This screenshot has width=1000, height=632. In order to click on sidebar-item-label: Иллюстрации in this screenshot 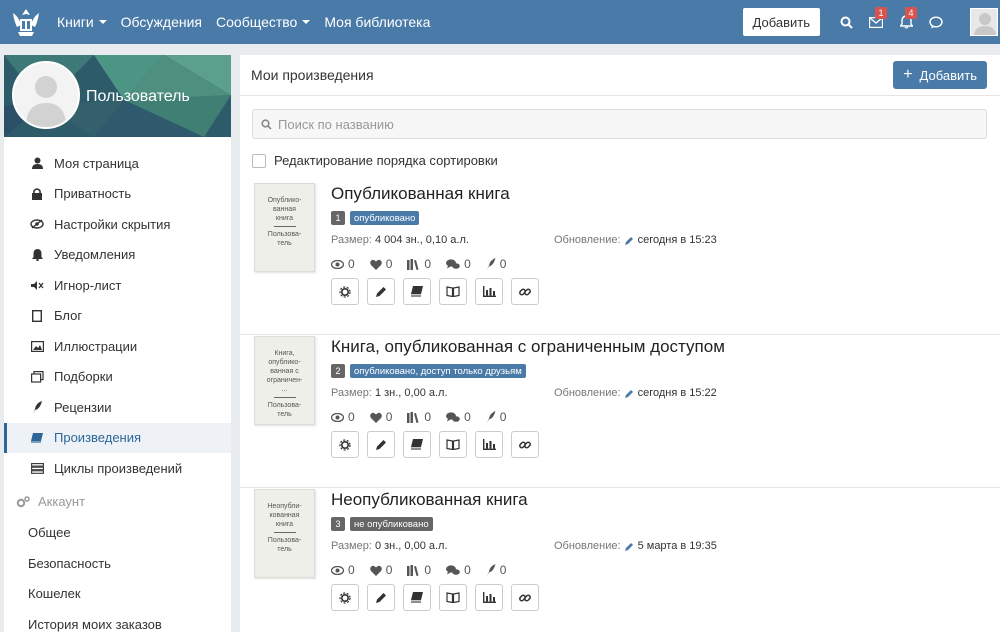, I will do `click(96, 346)`.